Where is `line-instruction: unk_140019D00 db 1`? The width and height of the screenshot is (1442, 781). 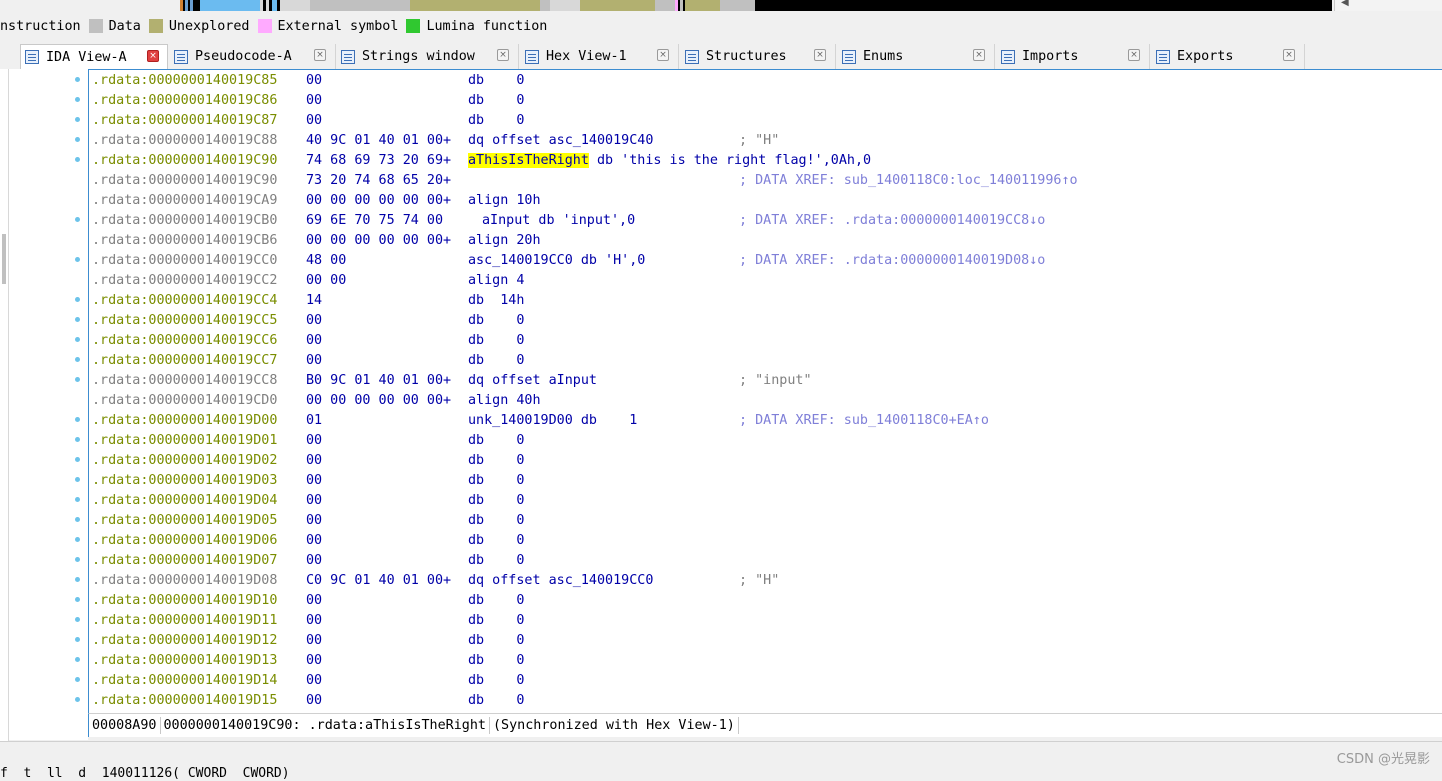
line-instruction: unk_140019D00 db 1 is located at coordinates (552, 421).